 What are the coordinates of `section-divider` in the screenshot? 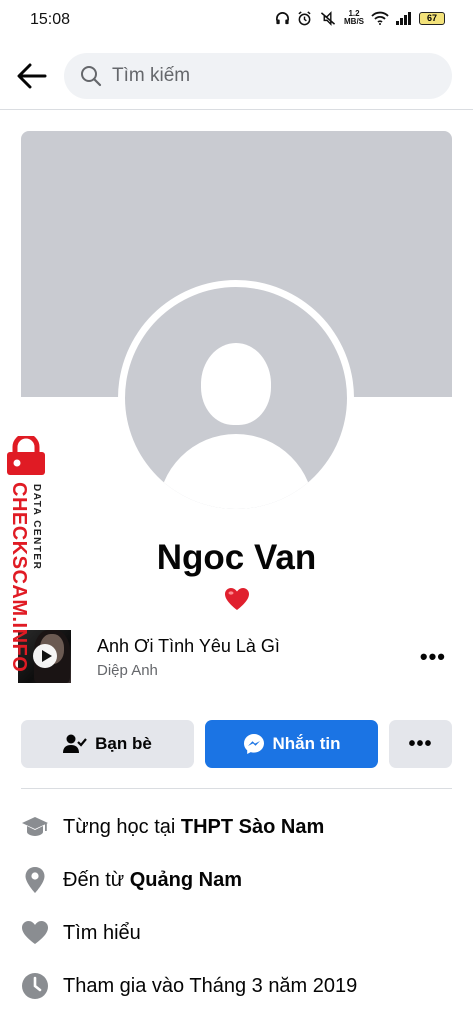 It's located at (236, 788).